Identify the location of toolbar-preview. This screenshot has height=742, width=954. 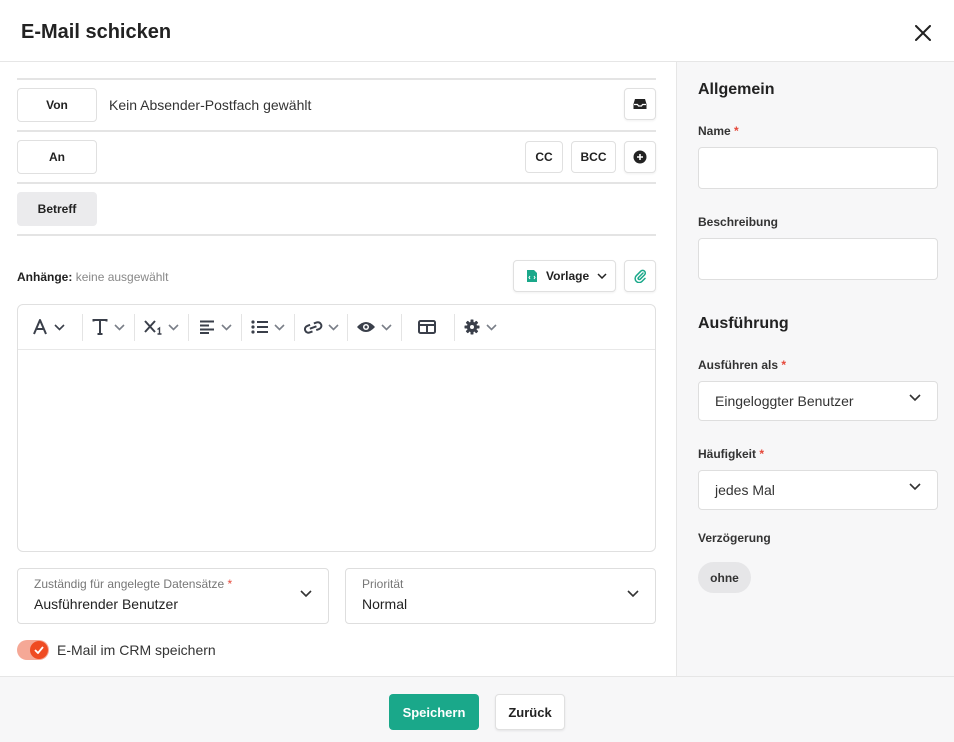
(374, 327).